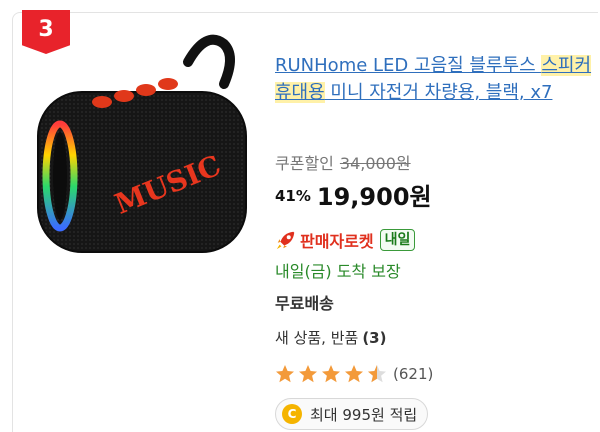 The width and height of the screenshot is (600, 432). What do you see at coordinates (375, 163) in the screenshot?
I see `original-price: 34,000원` at bounding box center [375, 163].